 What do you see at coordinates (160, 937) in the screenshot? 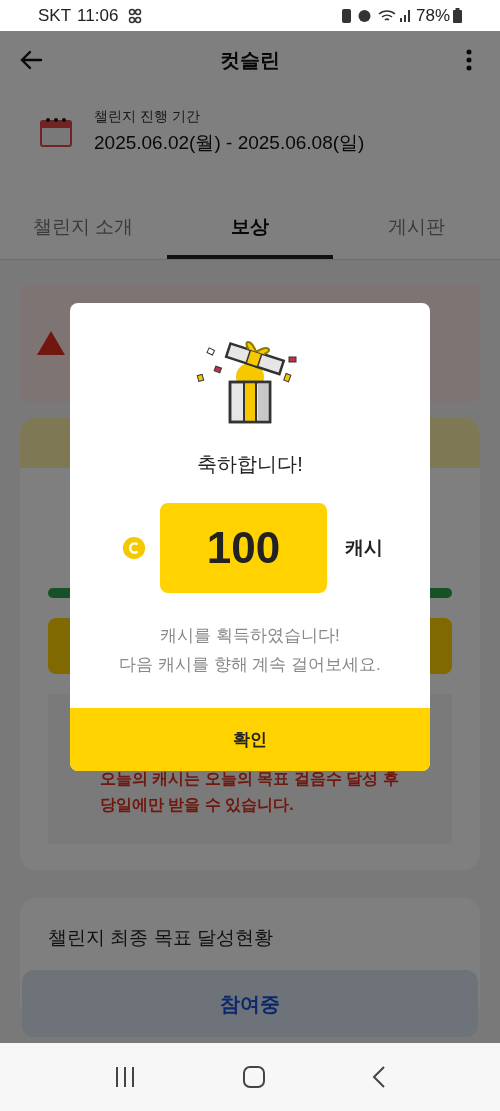
I see `final-goal-title: 챌린지 최종 목표 달성현황` at bounding box center [160, 937].